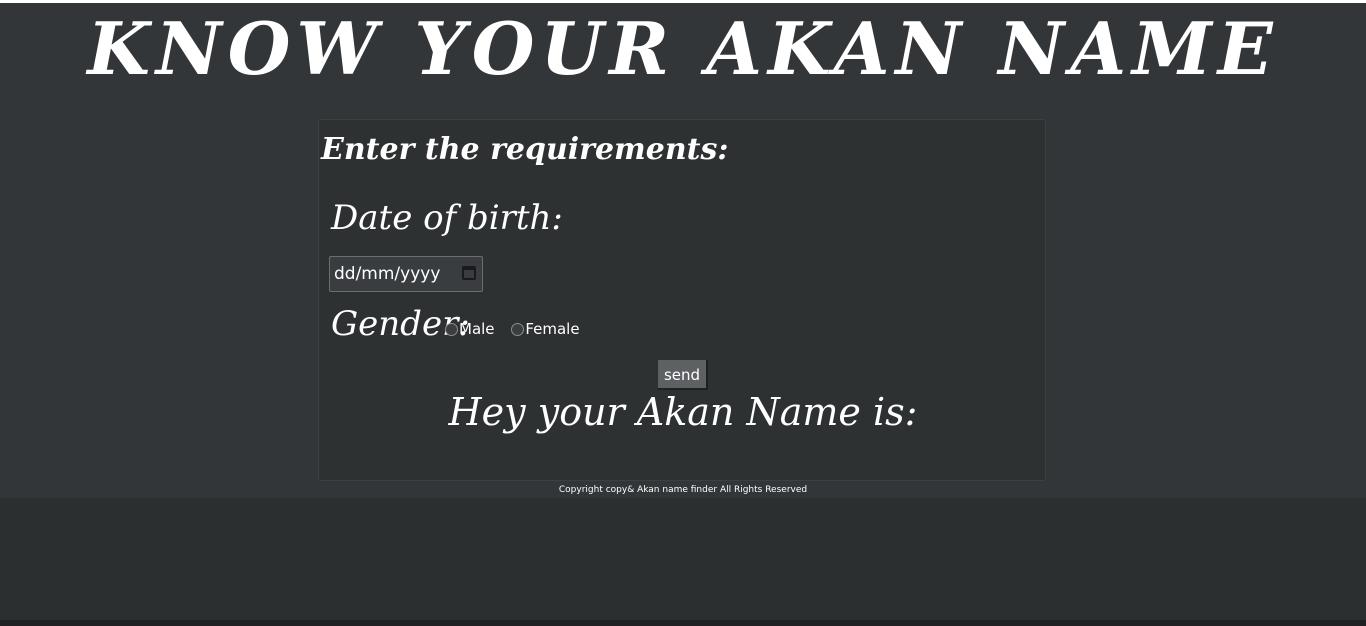 The height and width of the screenshot is (626, 1366). What do you see at coordinates (451, 329) in the screenshot?
I see `male-radio` at bounding box center [451, 329].